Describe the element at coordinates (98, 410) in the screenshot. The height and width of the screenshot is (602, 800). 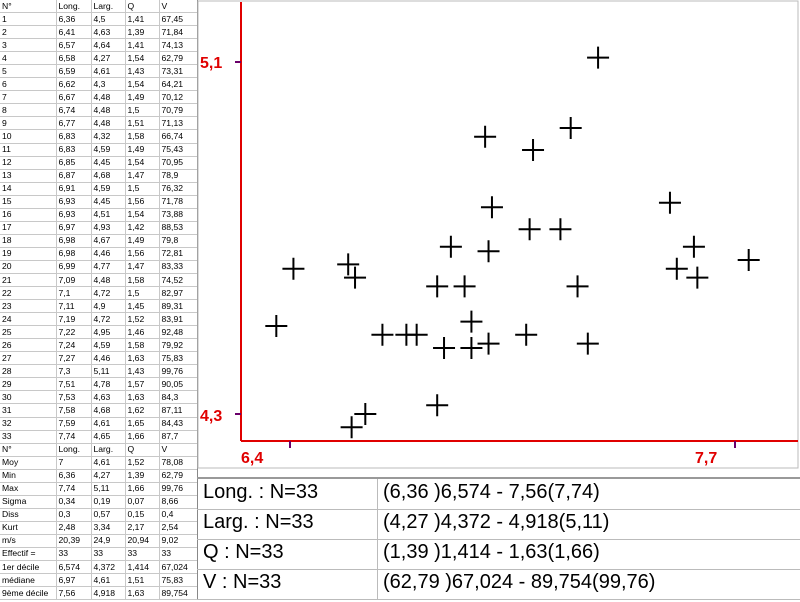
I see `table-row: 31 7,58 4,68 1,62 87,11` at that location.